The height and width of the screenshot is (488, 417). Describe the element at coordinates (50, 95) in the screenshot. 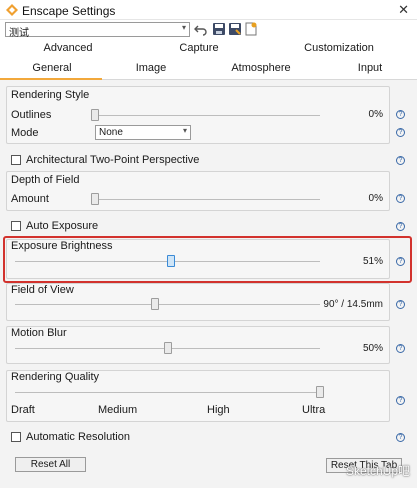

I see `rendering-style-header: Rendering Style` at that location.